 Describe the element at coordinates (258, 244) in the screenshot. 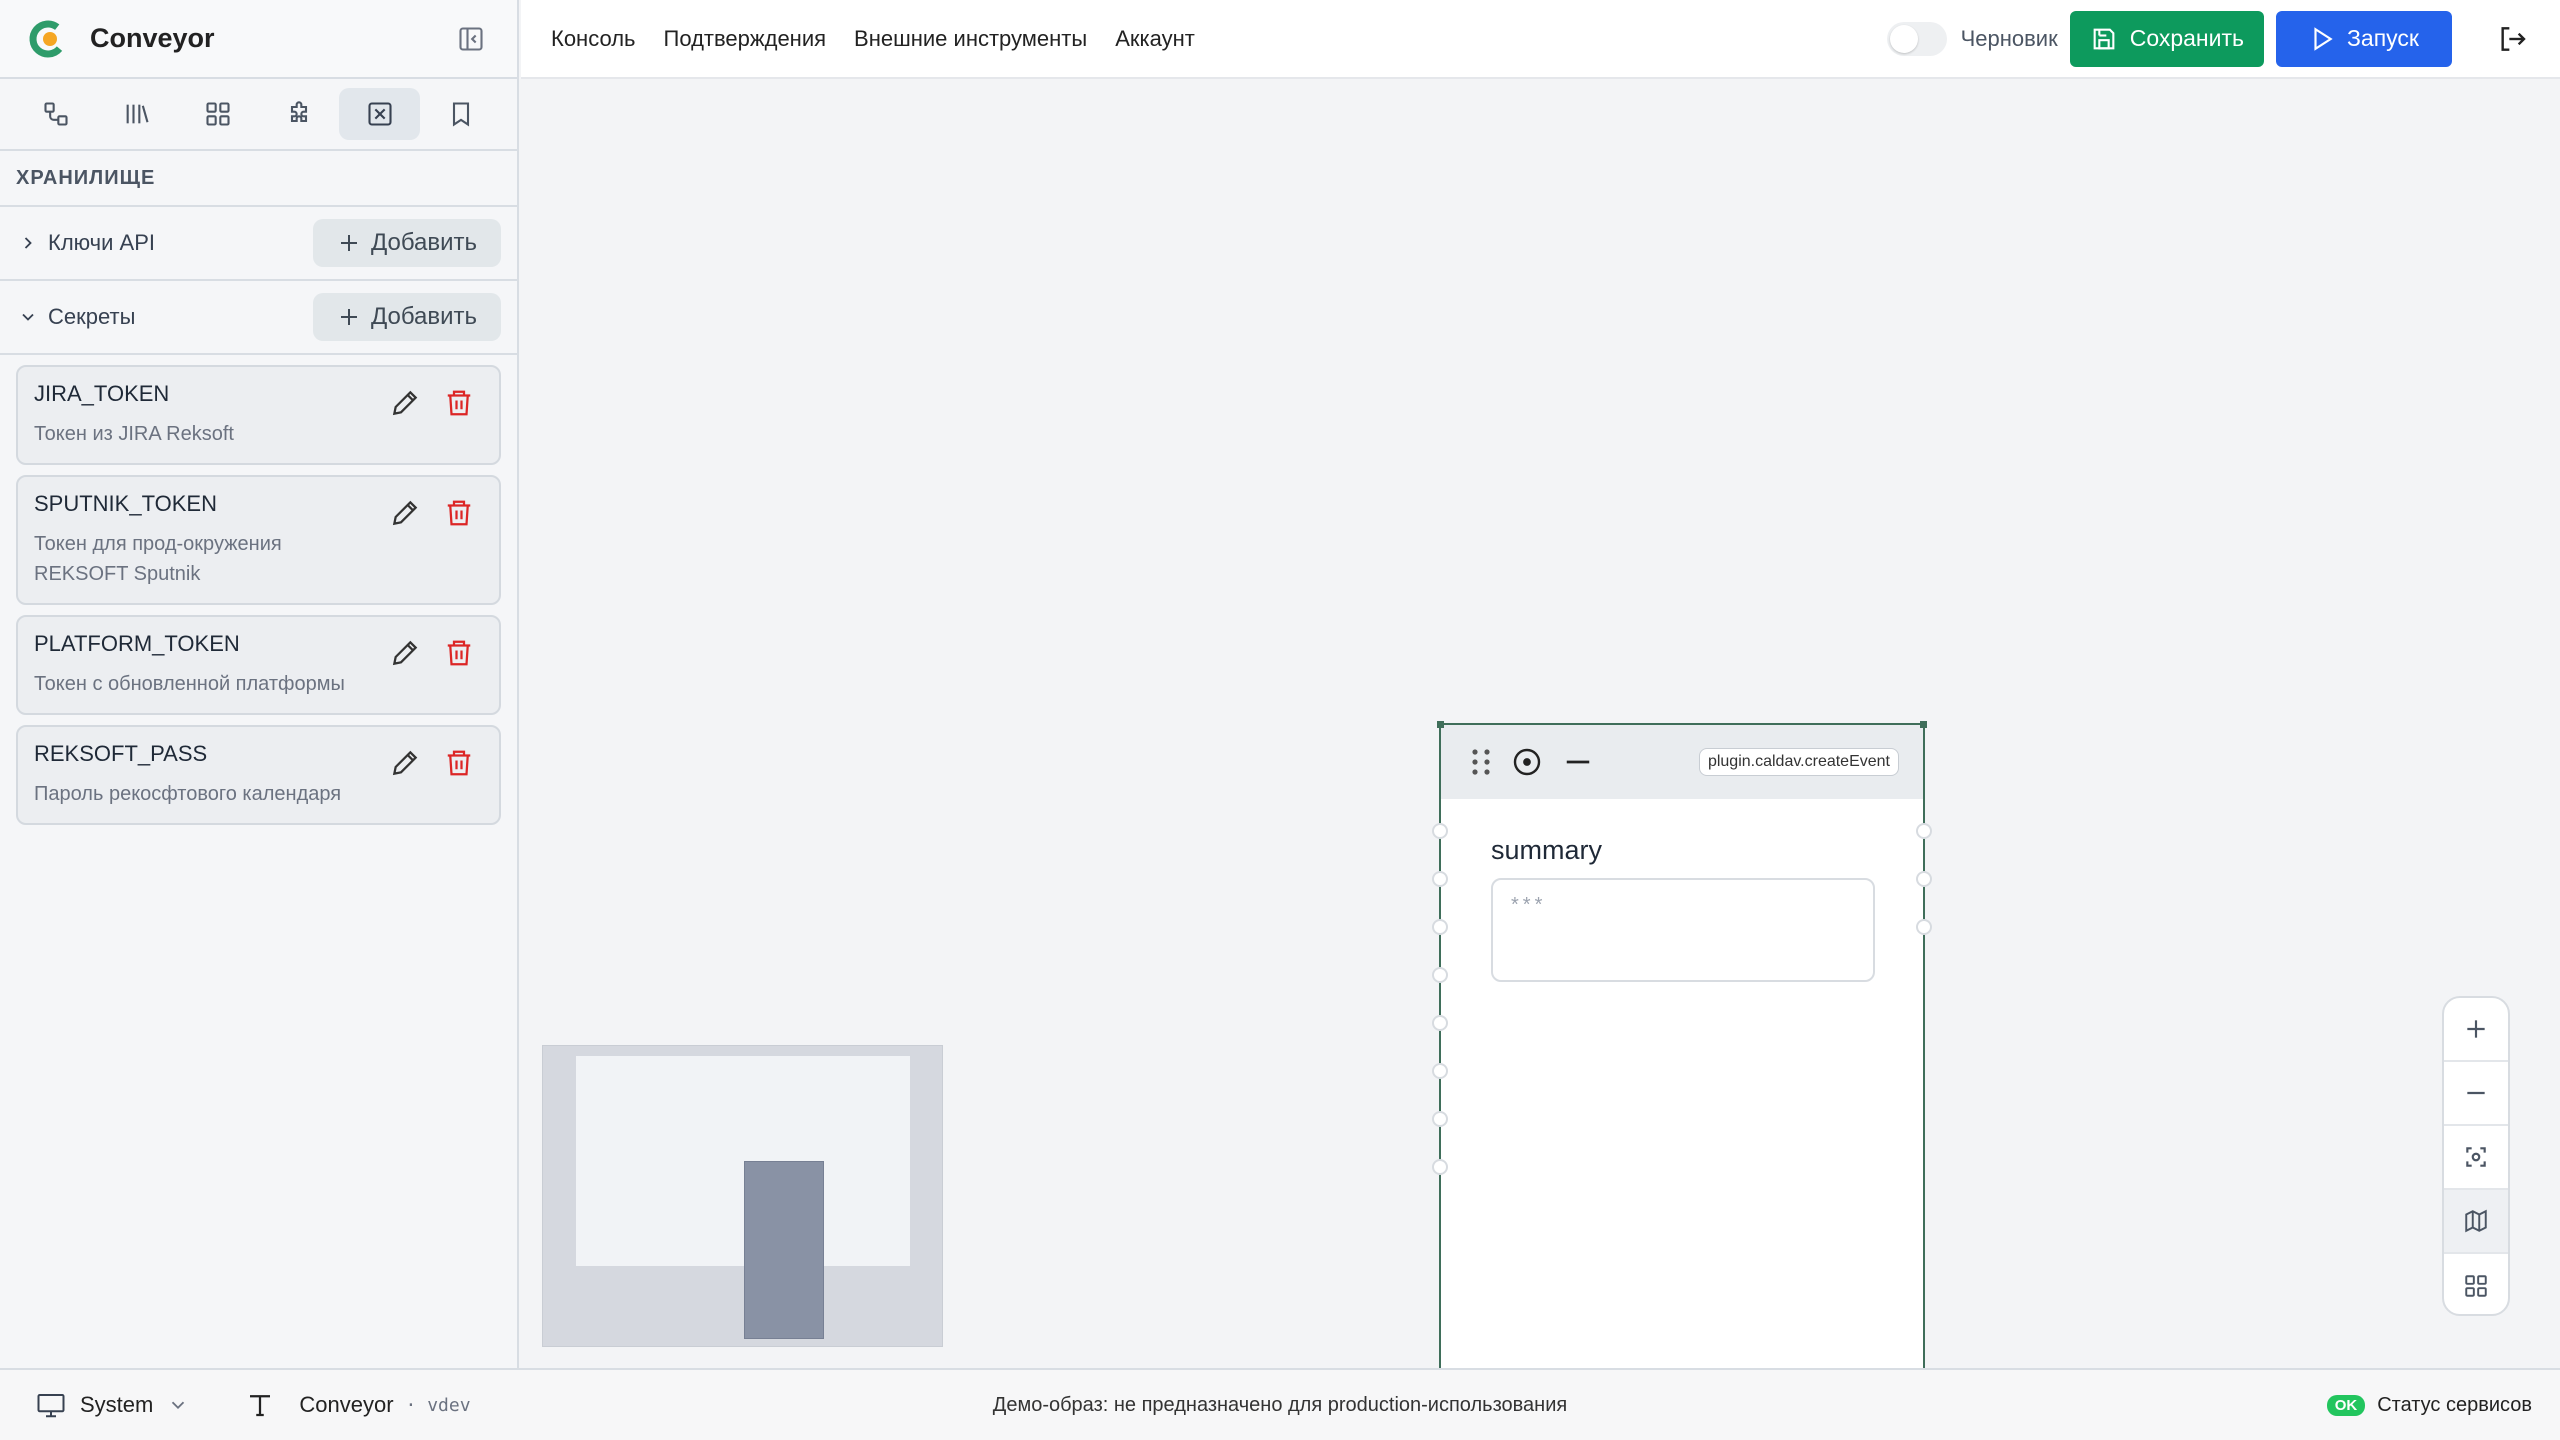

I see `group-api-keys: Ключи API Добавить` at that location.